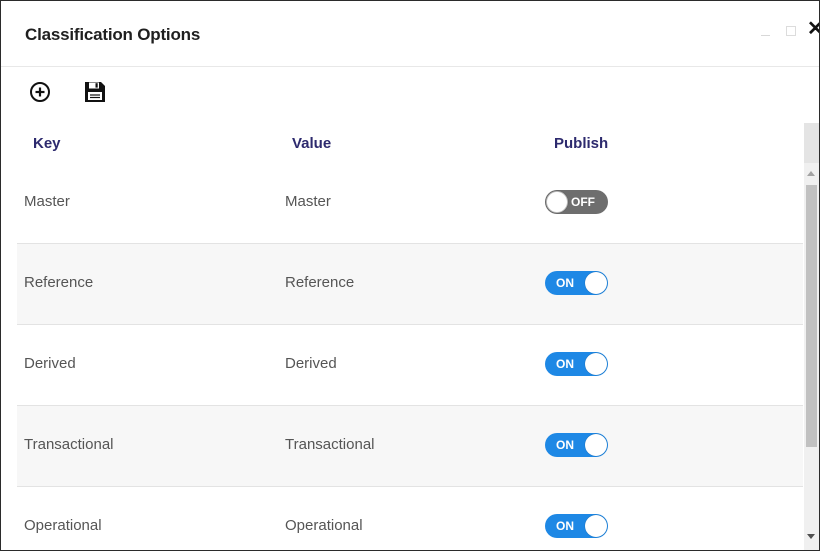  What do you see at coordinates (410, 203) in the screenshot?
I see `table-row: Master Master OFF` at bounding box center [410, 203].